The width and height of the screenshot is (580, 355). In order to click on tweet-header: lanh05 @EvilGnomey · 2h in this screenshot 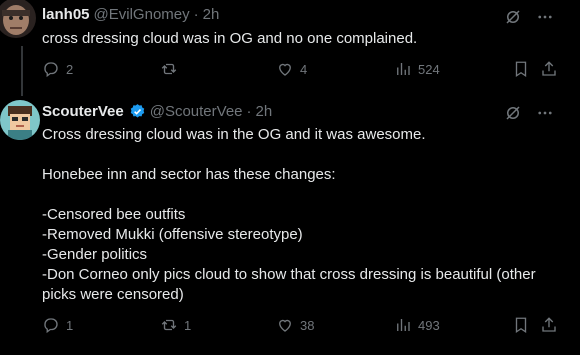, I will do `click(130, 14)`.